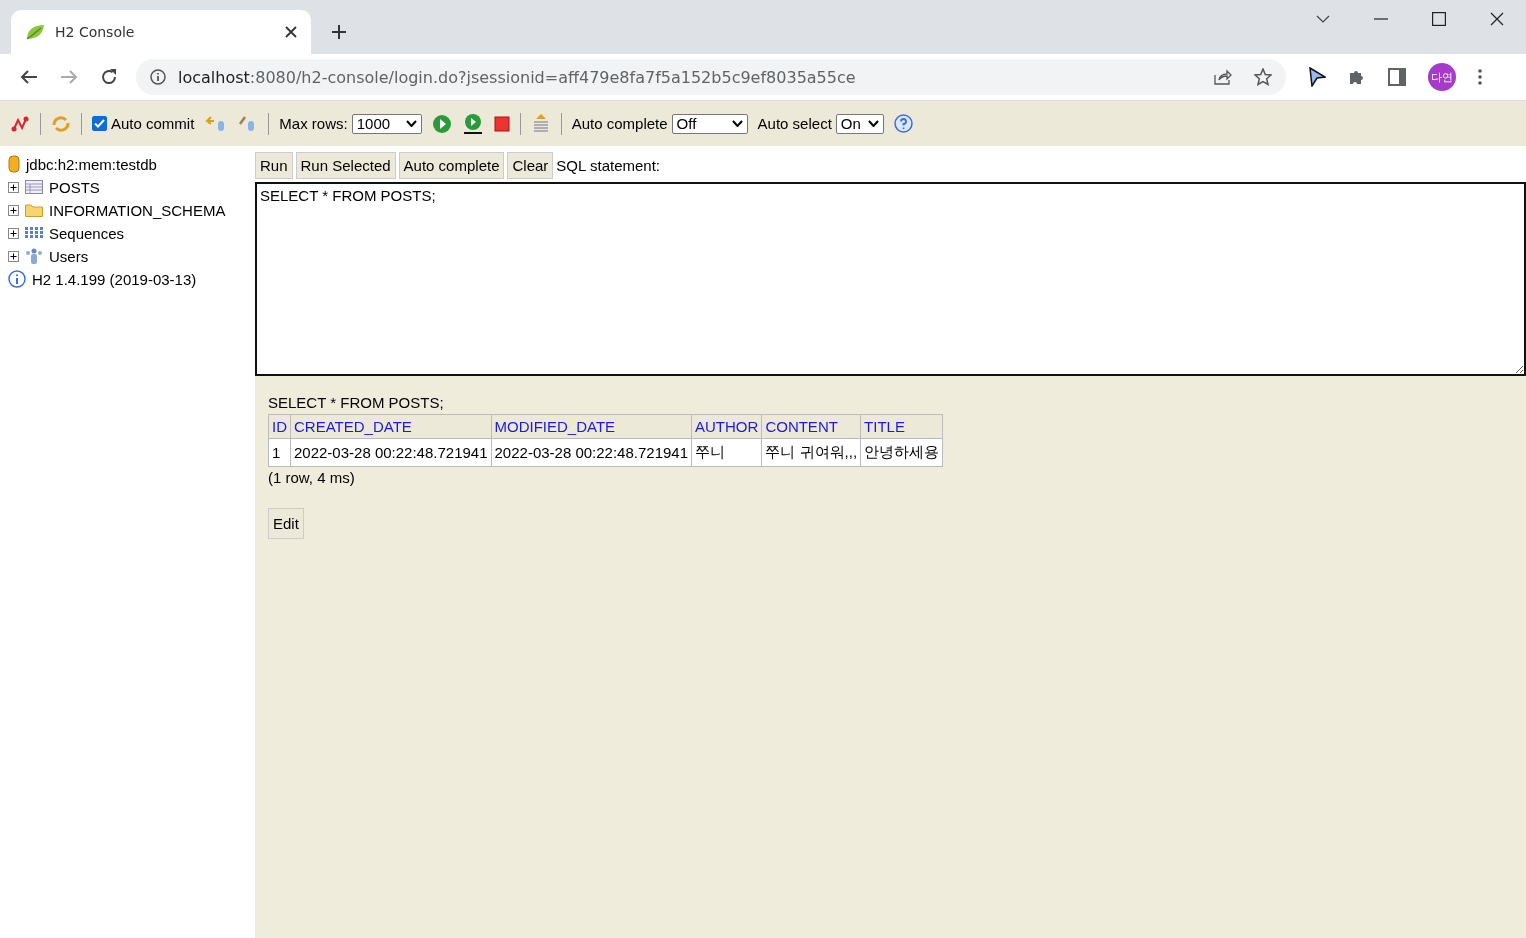 Image resolution: width=1526 pixels, height=938 pixels. What do you see at coordinates (114, 279) in the screenshot?
I see `version-label: H2 1.4.199 (2019-03-13)` at bounding box center [114, 279].